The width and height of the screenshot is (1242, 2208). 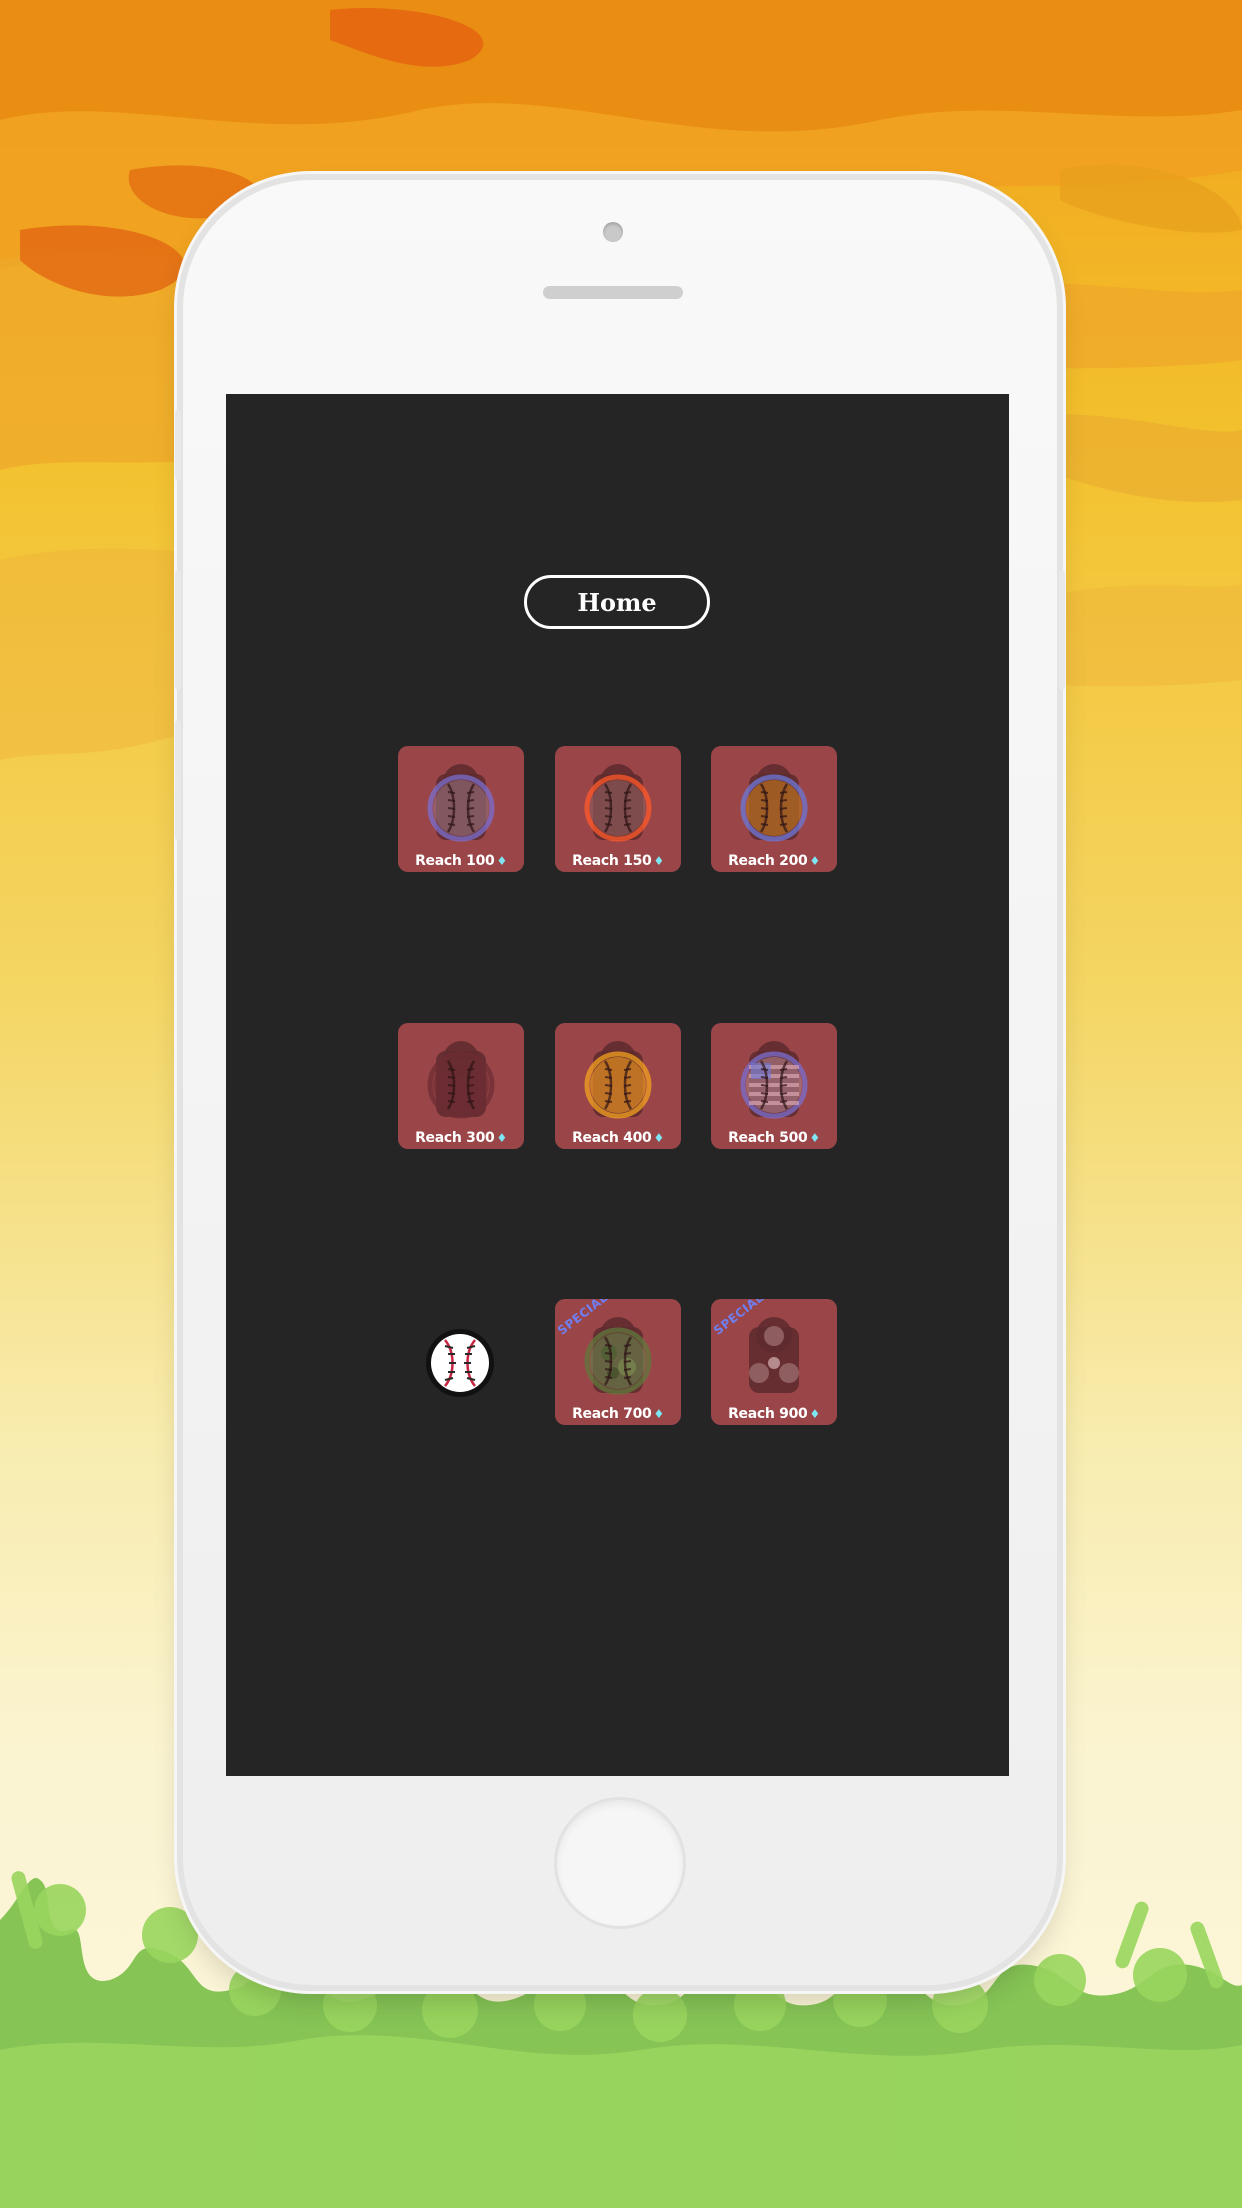 I want to click on front-camera, so click(x=613, y=232).